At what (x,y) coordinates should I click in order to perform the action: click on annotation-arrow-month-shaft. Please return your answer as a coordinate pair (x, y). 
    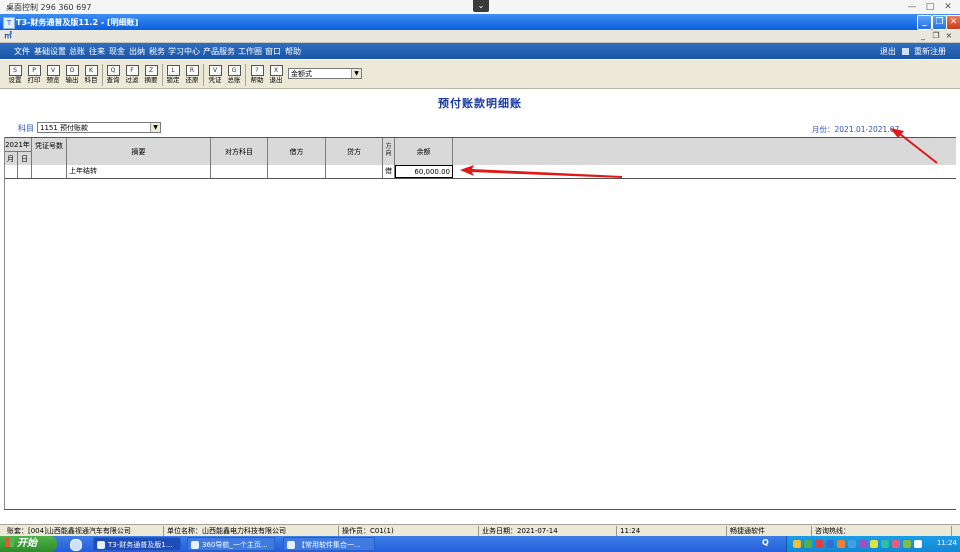
    Looking at the image, I should click on (918, 148).